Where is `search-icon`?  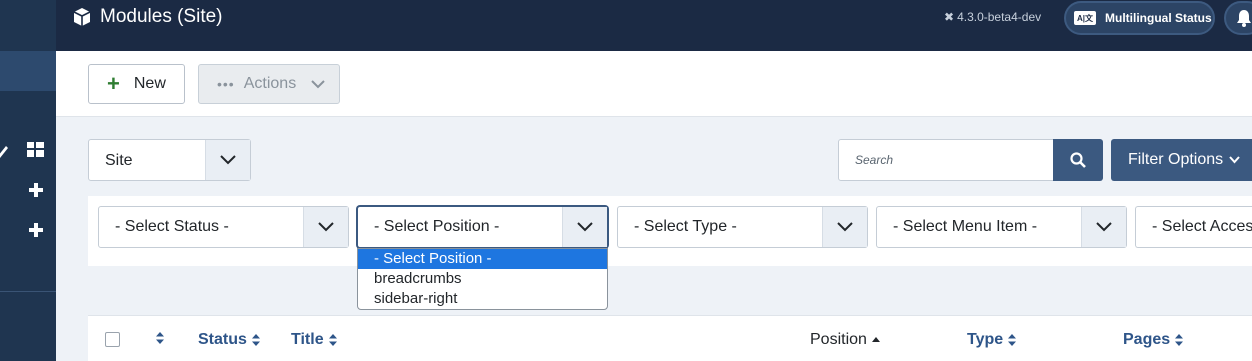 search-icon is located at coordinates (1078, 160).